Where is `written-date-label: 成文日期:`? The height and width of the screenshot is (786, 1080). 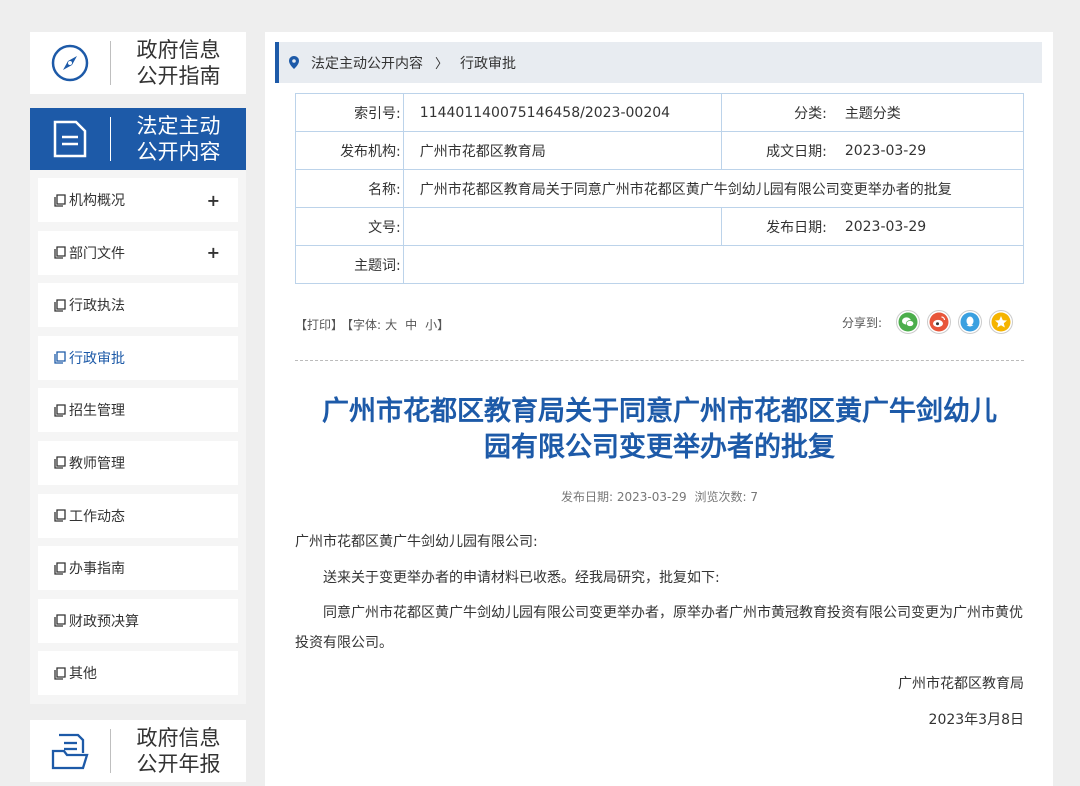
written-date-label: 成文日期: is located at coordinates (774, 150).